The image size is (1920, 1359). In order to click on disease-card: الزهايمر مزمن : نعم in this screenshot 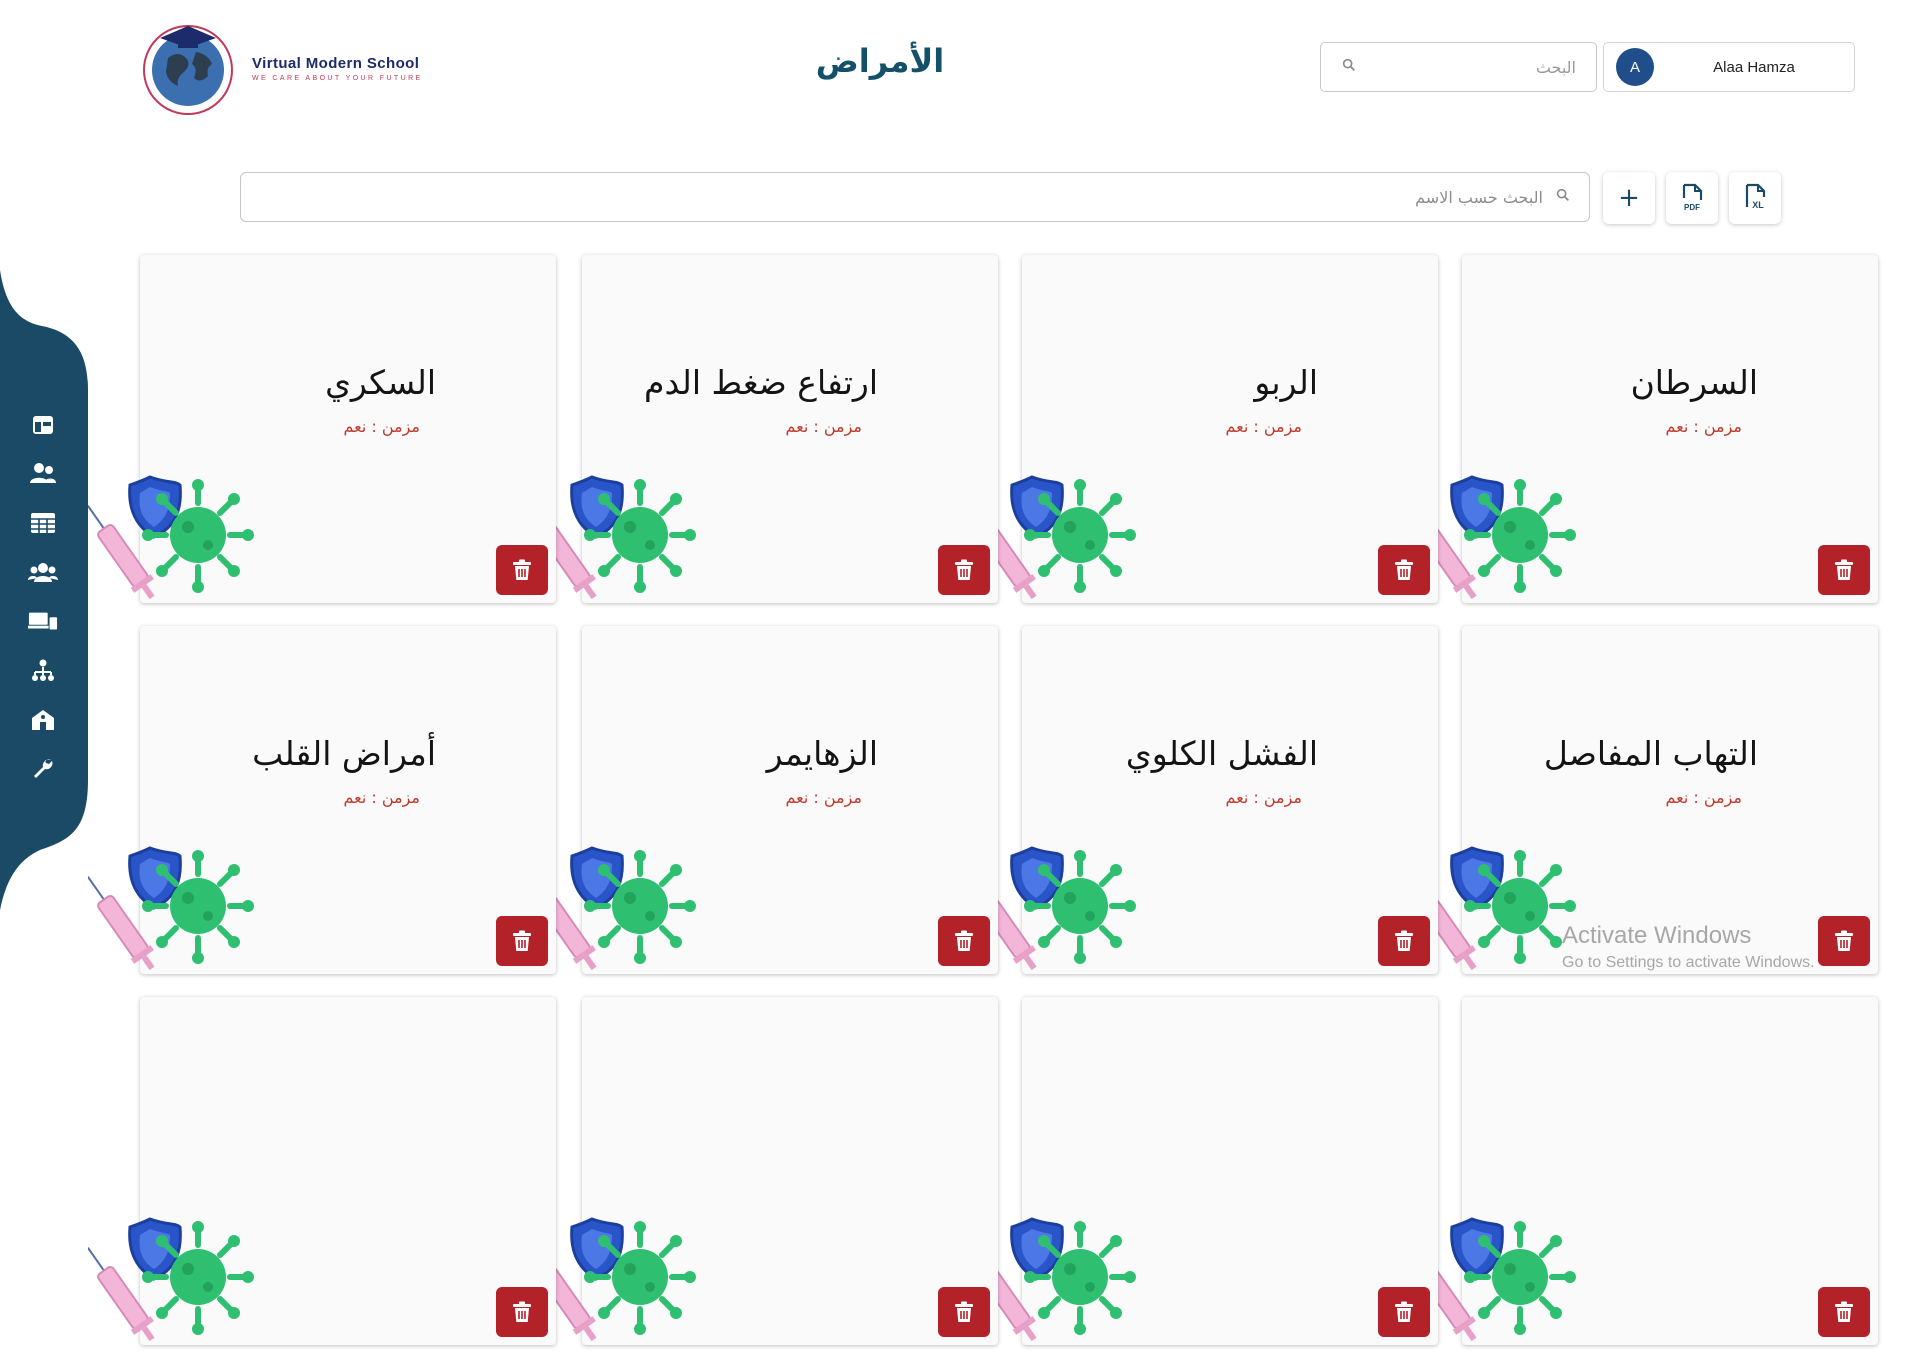, I will do `click(763, 800)`.